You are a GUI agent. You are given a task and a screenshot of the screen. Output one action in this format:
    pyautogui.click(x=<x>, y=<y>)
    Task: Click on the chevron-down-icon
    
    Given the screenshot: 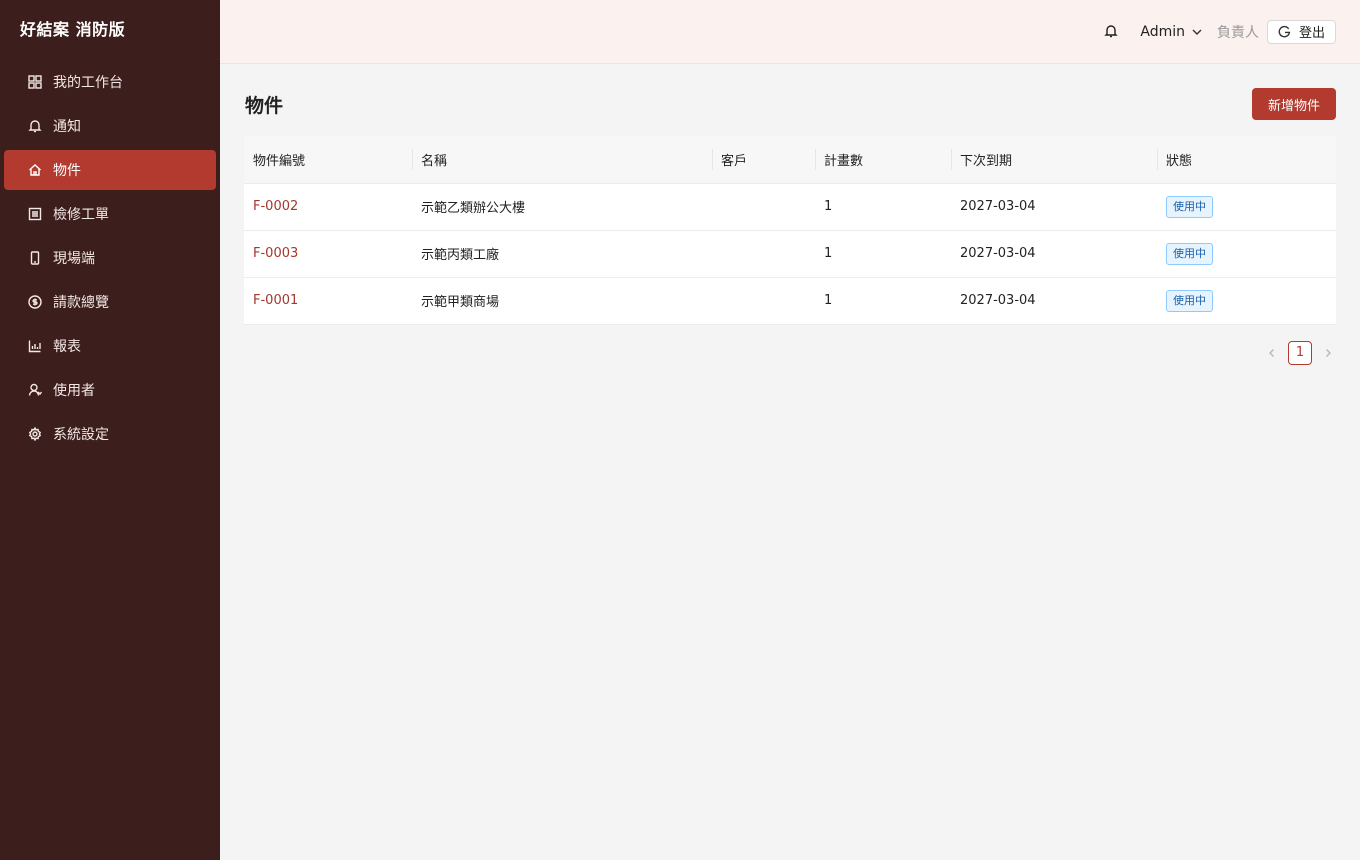 What is the action you would take?
    pyautogui.click(x=1197, y=32)
    